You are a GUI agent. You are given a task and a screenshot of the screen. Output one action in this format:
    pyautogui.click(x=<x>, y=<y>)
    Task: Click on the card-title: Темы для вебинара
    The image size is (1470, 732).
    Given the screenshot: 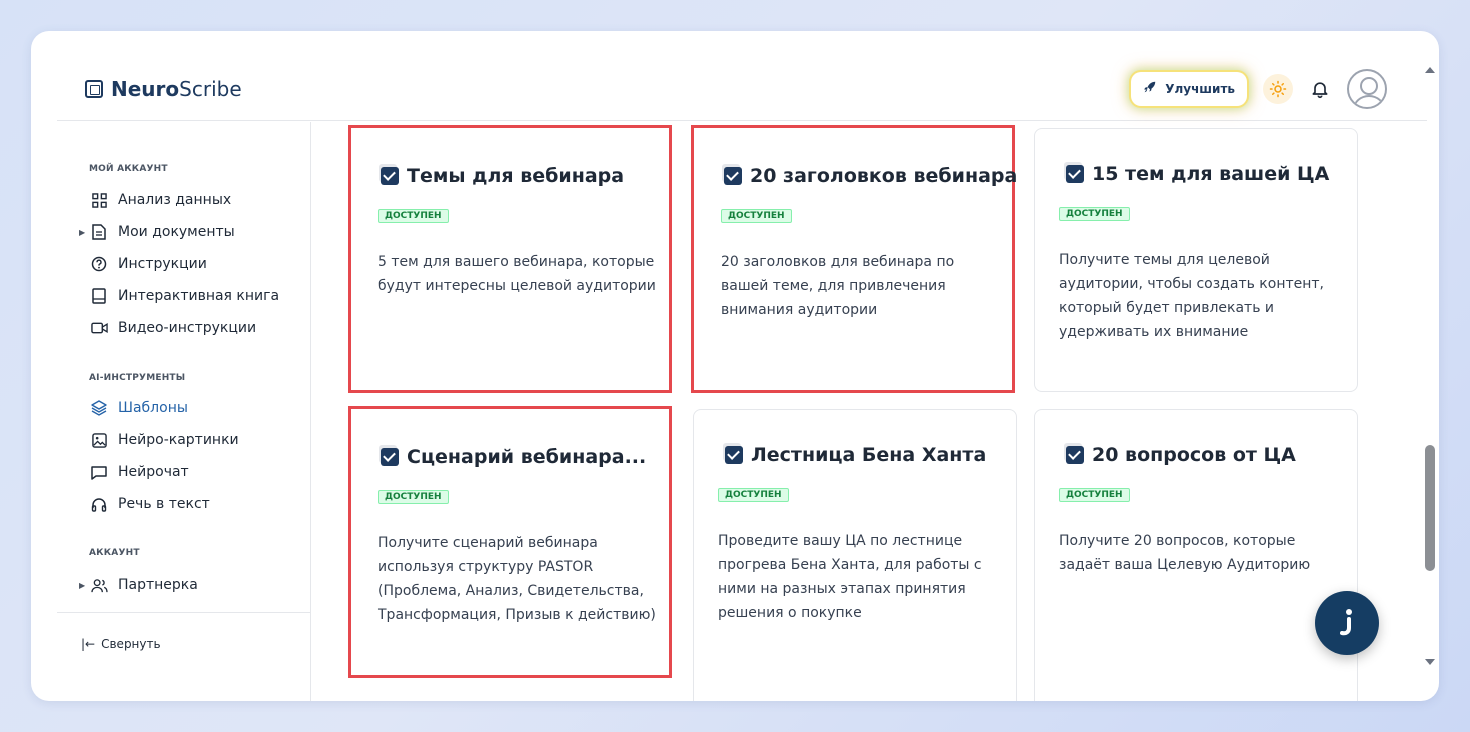 What is the action you would take?
    pyautogui.click(x=502, y=176)
    